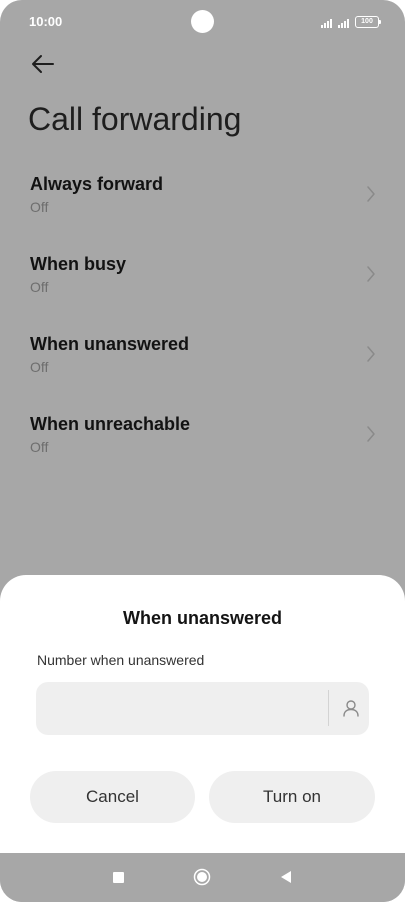 Image resolution: width=405 pixels, height=902 pixels. I want to click on row-title: When busy, so click(78, 264).